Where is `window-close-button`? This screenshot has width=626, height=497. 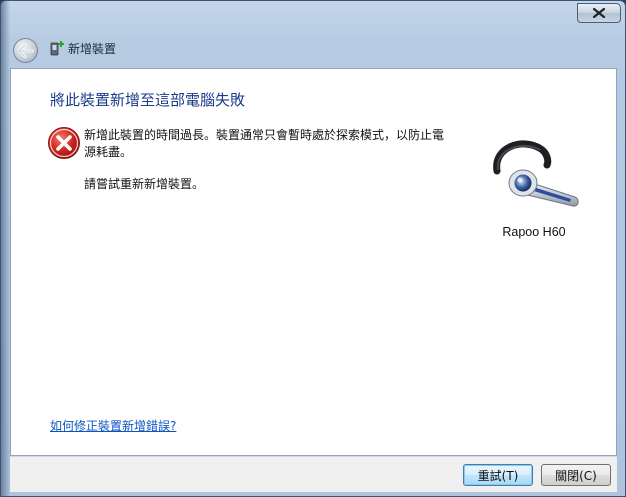 window-close-button is located at coordinates (599, 13).